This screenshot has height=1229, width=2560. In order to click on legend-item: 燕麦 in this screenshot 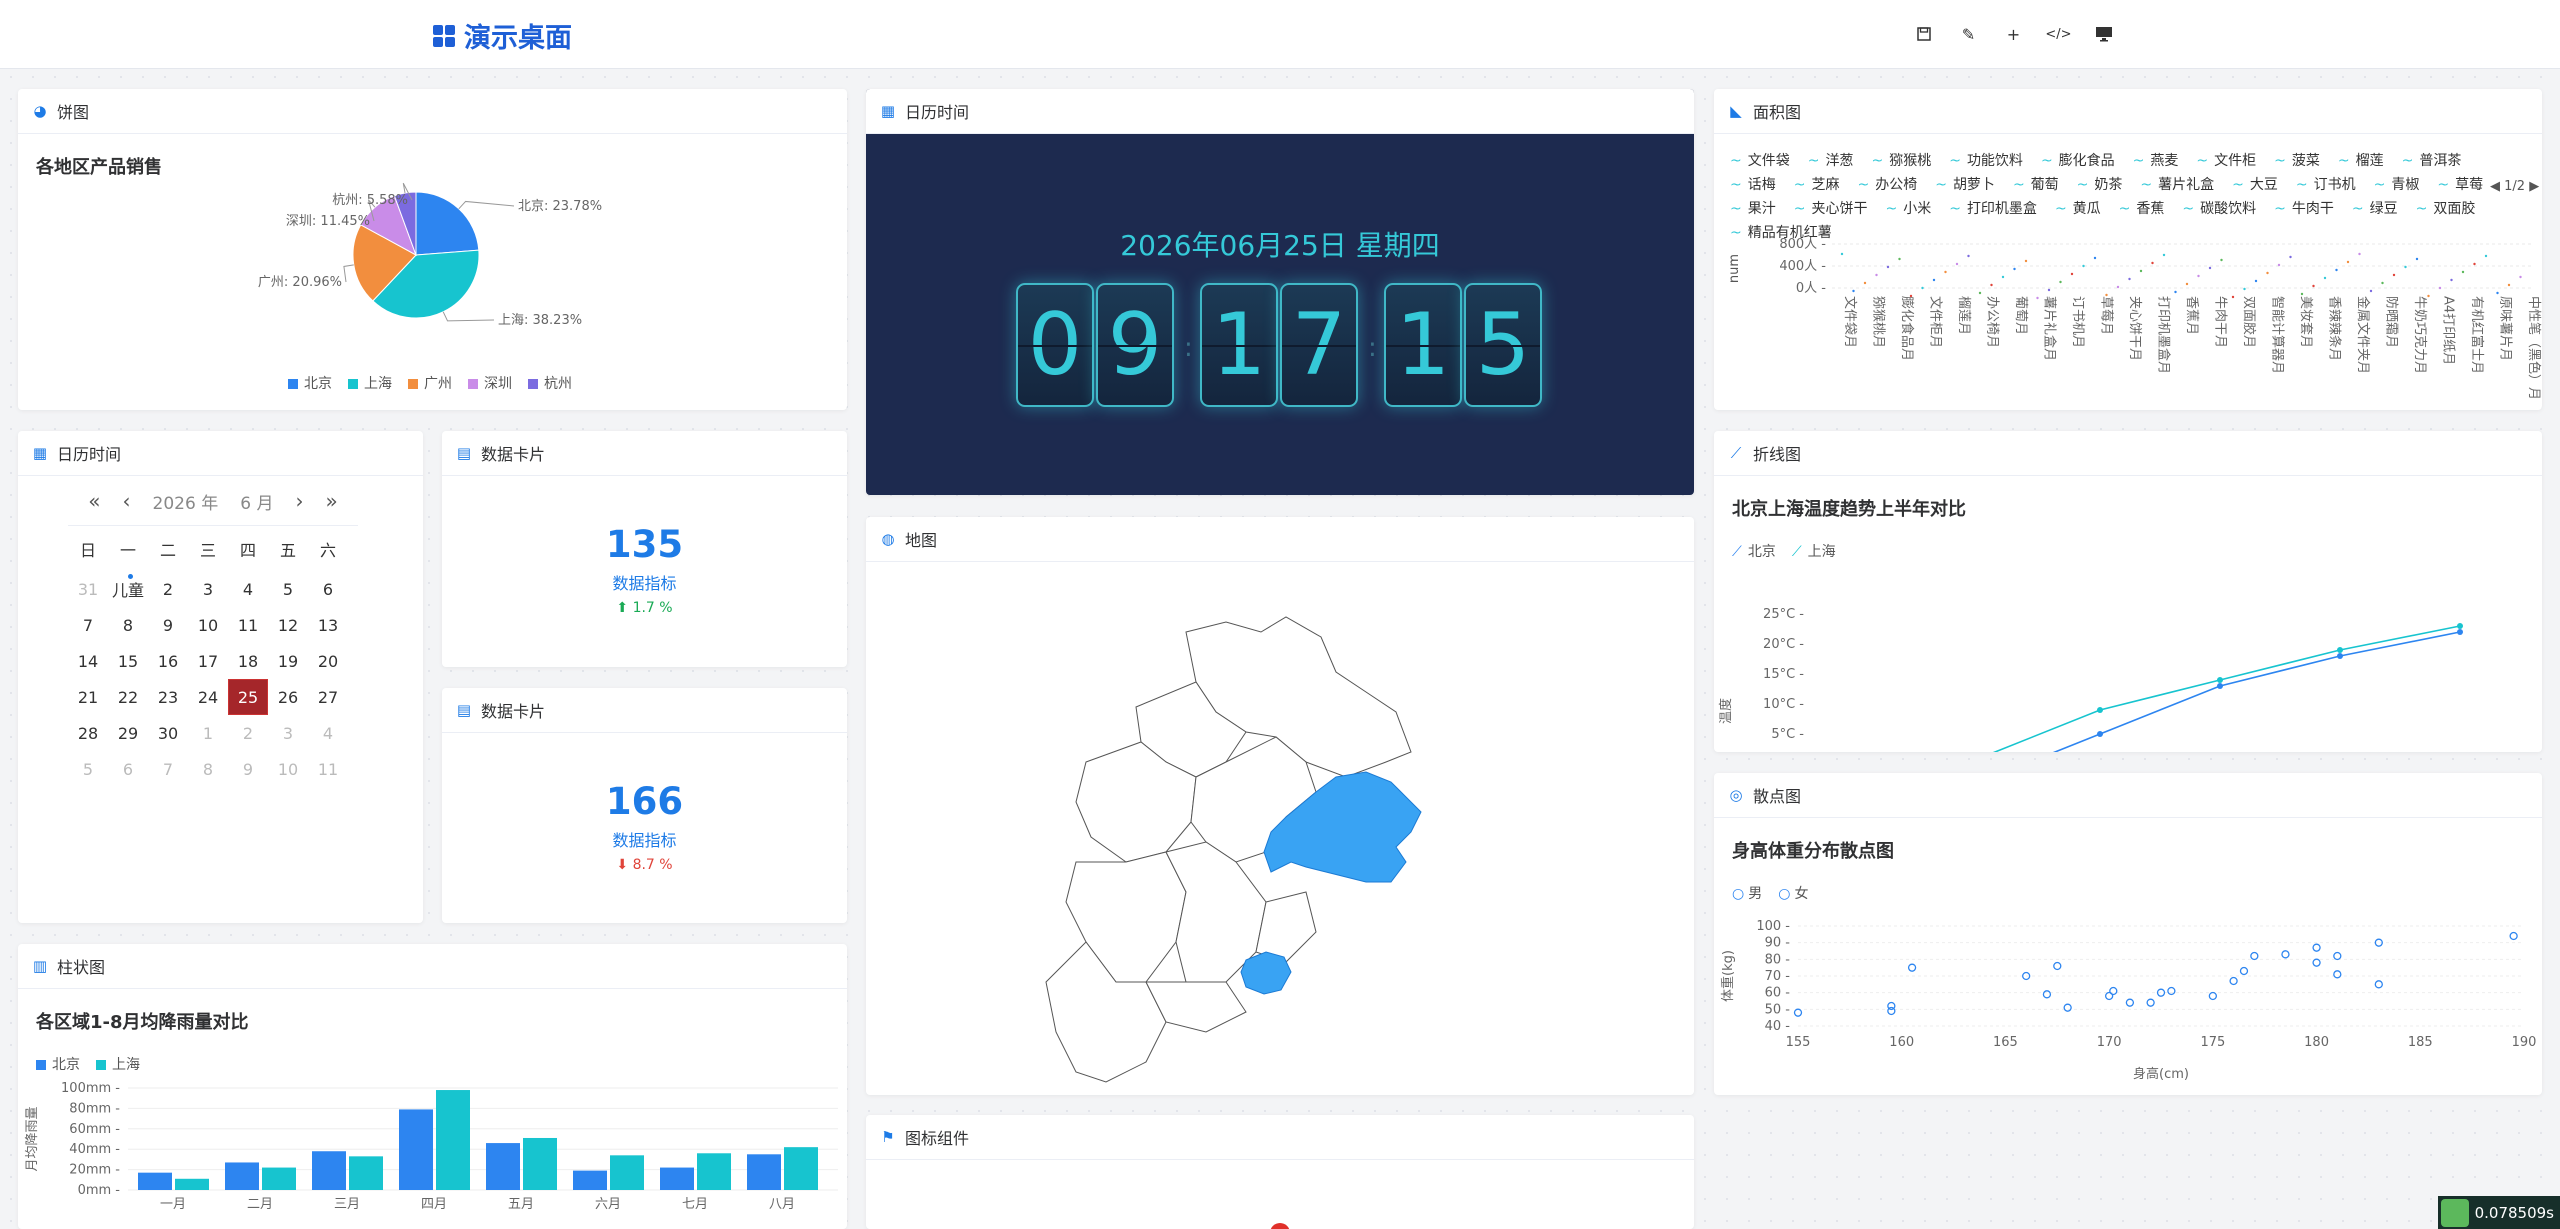, I will do `click(2155, 160)`.